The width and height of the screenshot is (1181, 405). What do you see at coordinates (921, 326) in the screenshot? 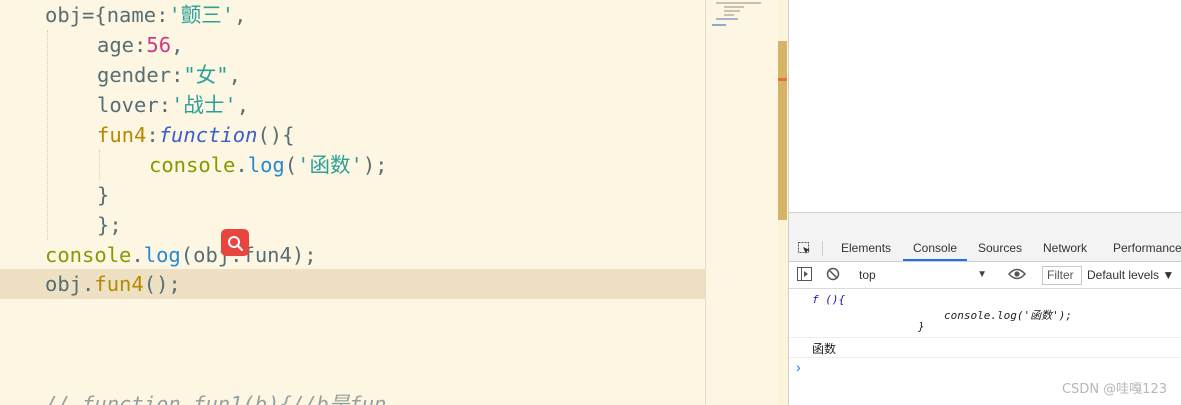
I see `fn-line: }` at bounding box center [921, 326].